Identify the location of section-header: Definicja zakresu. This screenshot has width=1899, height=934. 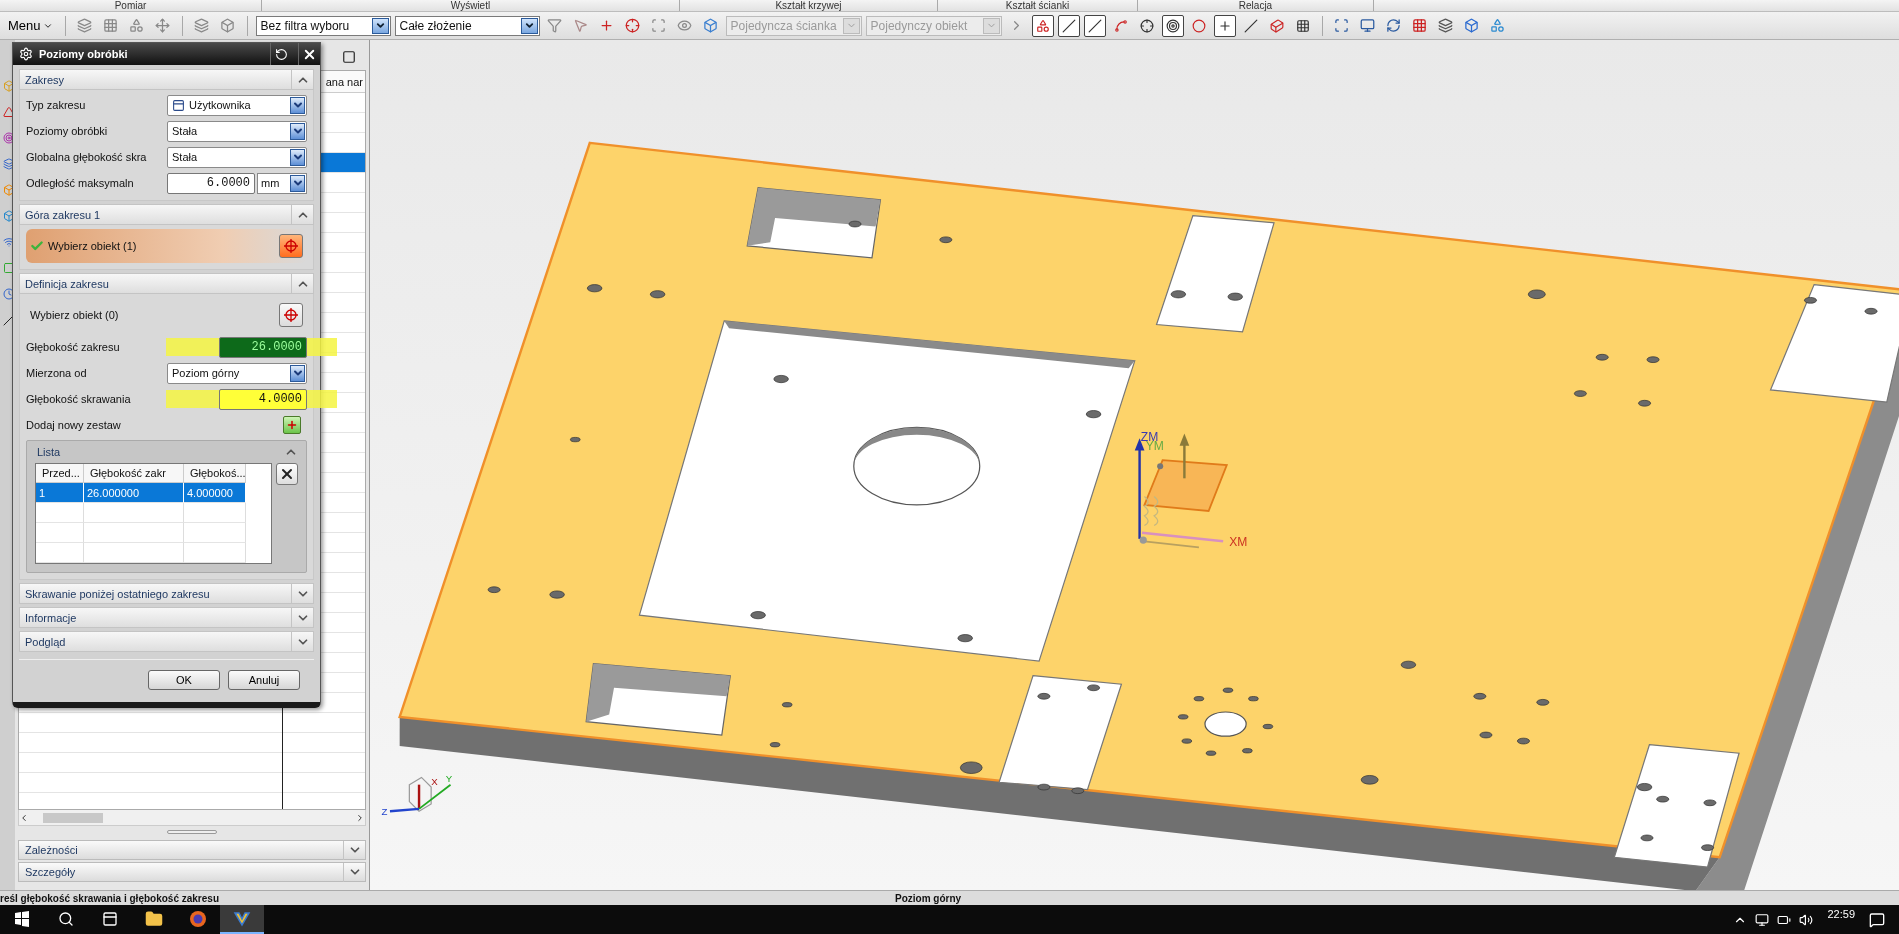
(166, 283).